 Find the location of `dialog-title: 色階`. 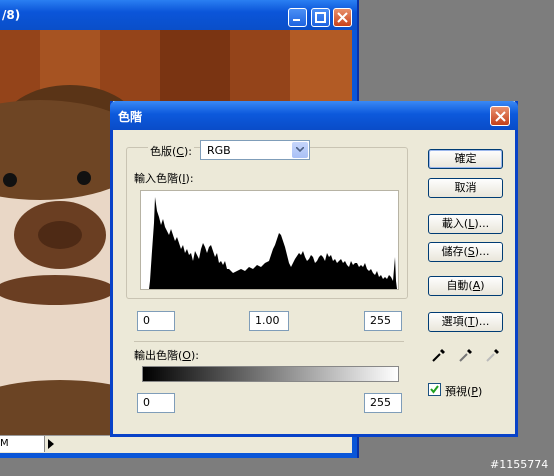

dialog-title: 色階 is located at coordinates (130, 117).